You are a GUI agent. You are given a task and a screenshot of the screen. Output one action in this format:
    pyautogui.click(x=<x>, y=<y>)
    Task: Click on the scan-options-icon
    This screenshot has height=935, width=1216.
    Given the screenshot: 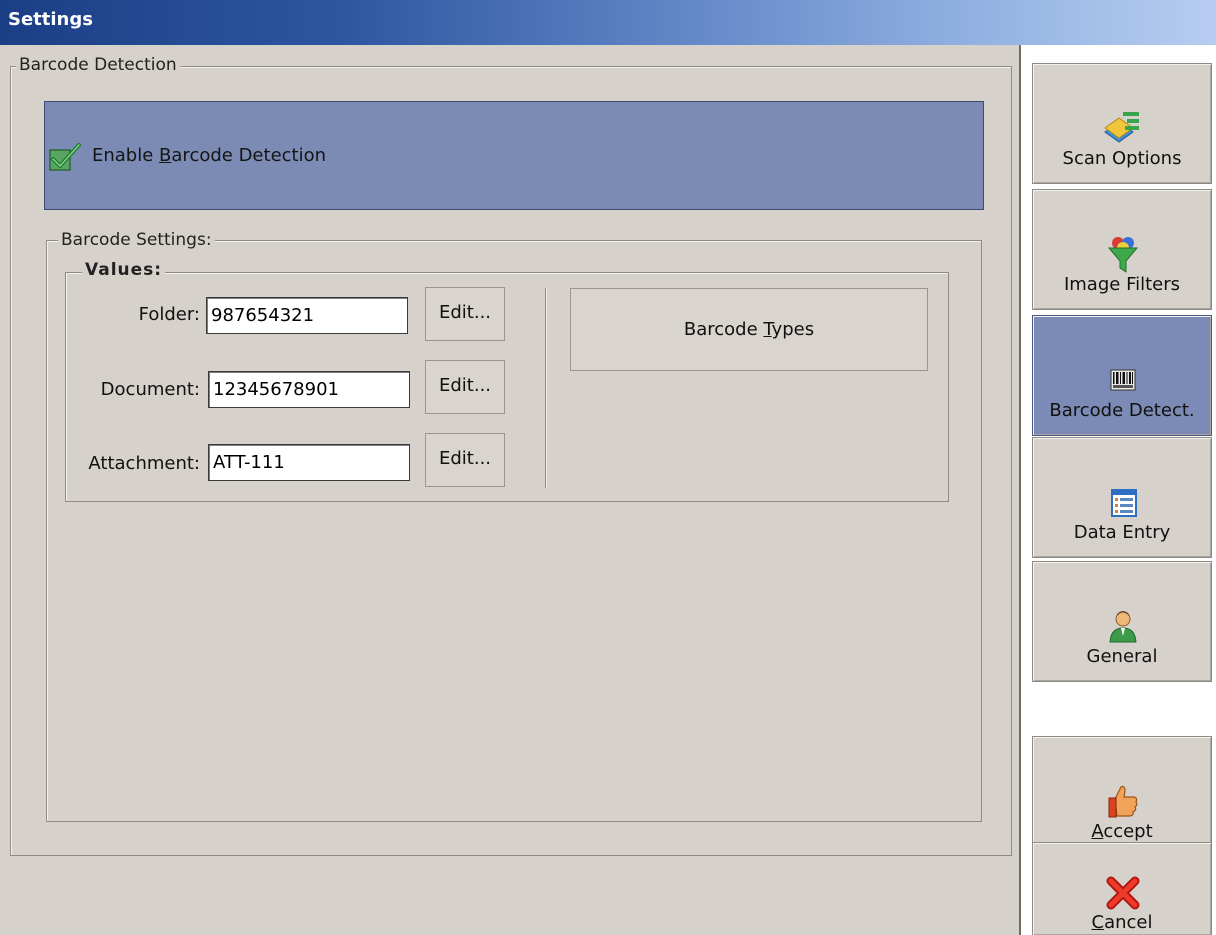 What is the action you would take?
    pyautogui.click(x=1121, y=127)
    